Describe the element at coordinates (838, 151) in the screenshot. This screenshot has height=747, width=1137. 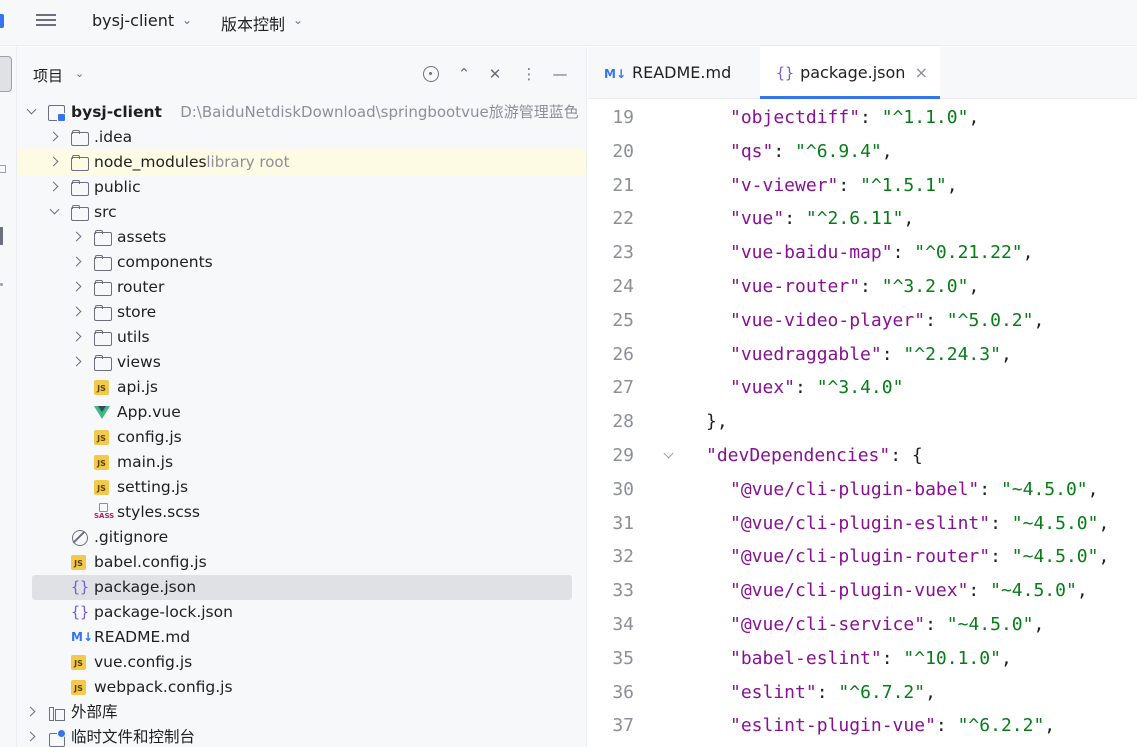
I see `json-value: "^6.9.4"` at that location.